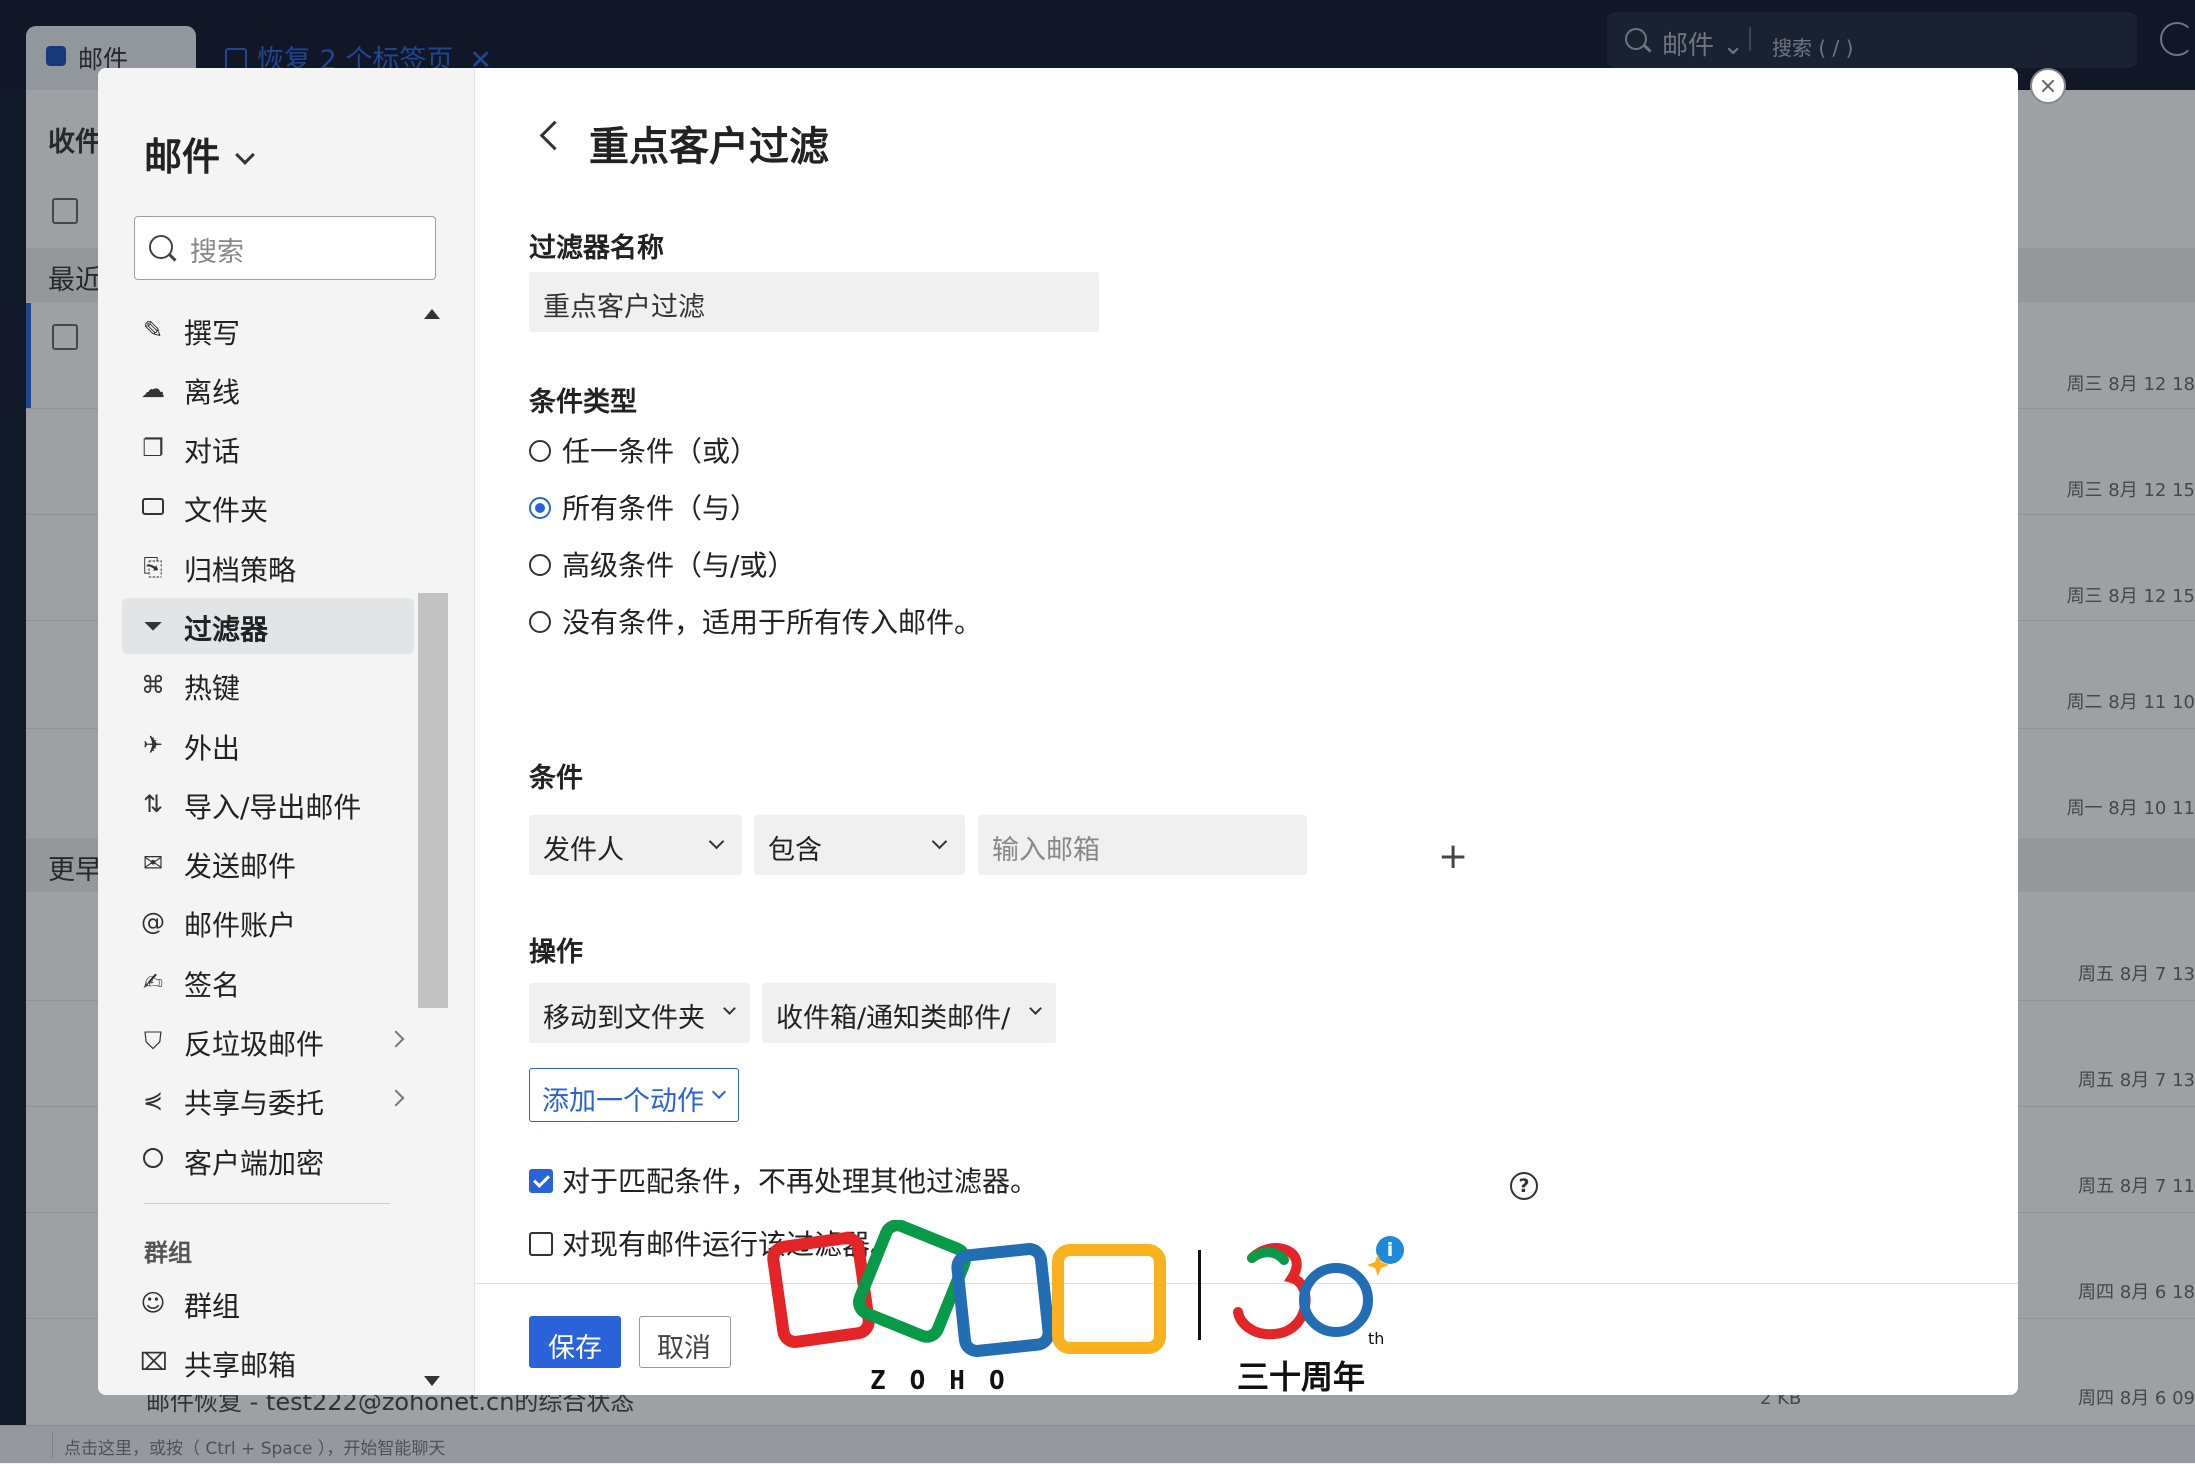 The image size is (2195, 1464). Describe the element at coordinates (814, 302) in the screenshot. I see `filter-name-input: 重点客户过滤` at that location.